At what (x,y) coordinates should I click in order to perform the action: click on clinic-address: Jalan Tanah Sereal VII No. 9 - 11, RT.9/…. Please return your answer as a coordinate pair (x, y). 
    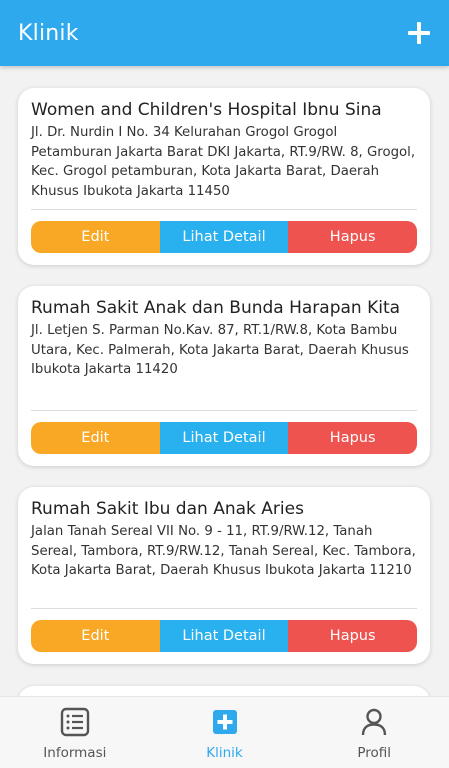
    Looking at the image, I should click on (223, 551).